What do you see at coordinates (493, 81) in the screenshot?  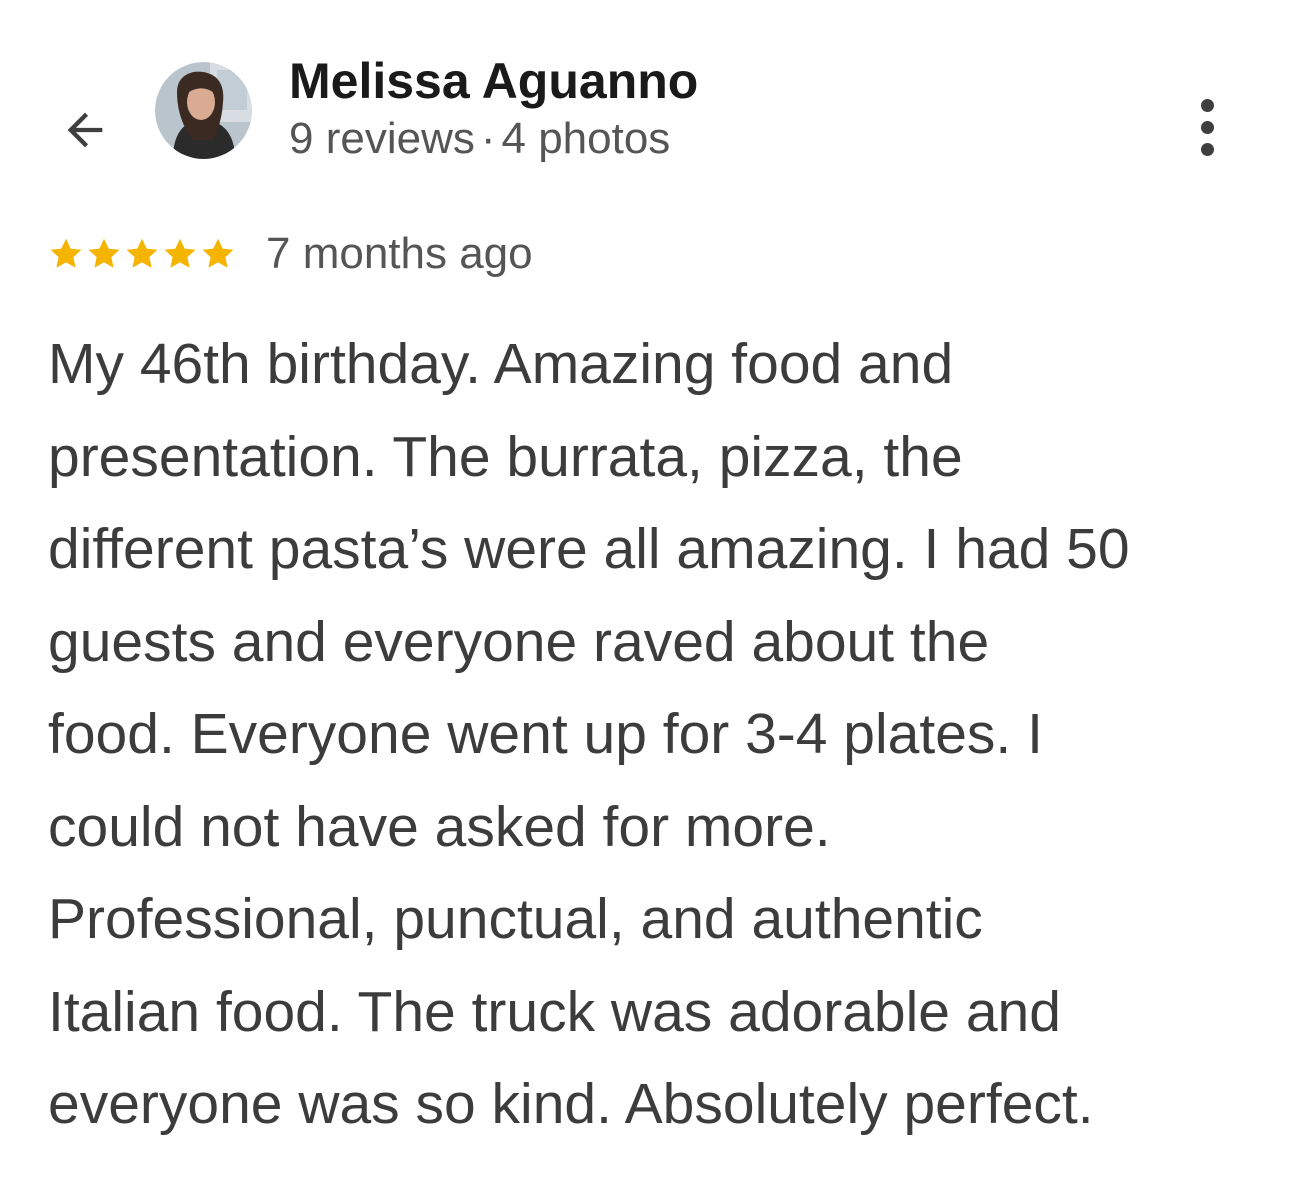 I see `reviewer-name: Melissa Aguanno` at bounding box center [493, 81].